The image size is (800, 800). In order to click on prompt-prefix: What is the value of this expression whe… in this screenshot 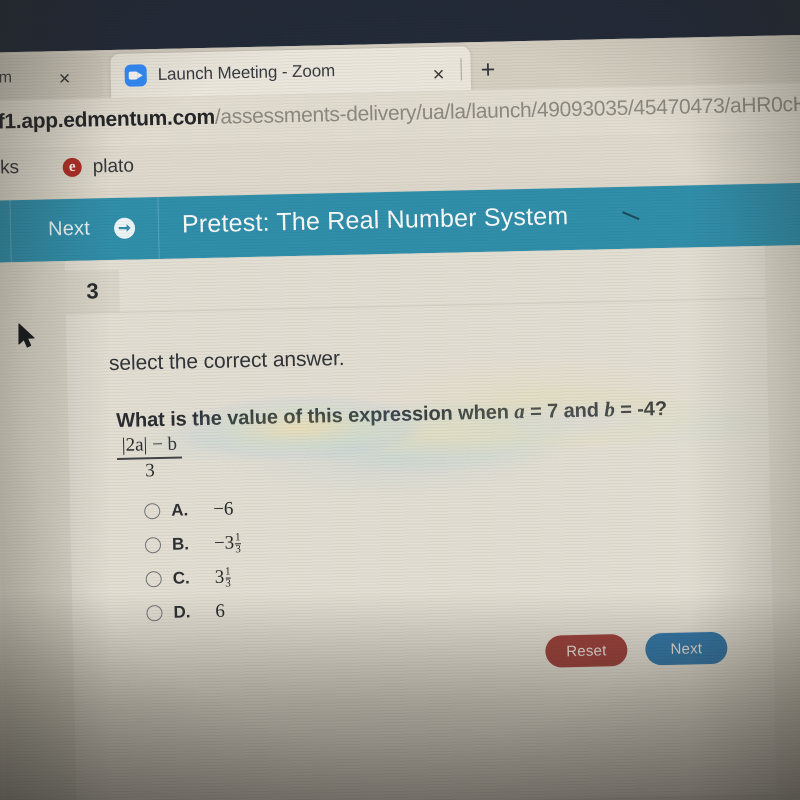, I will do `click(315, 416)`.